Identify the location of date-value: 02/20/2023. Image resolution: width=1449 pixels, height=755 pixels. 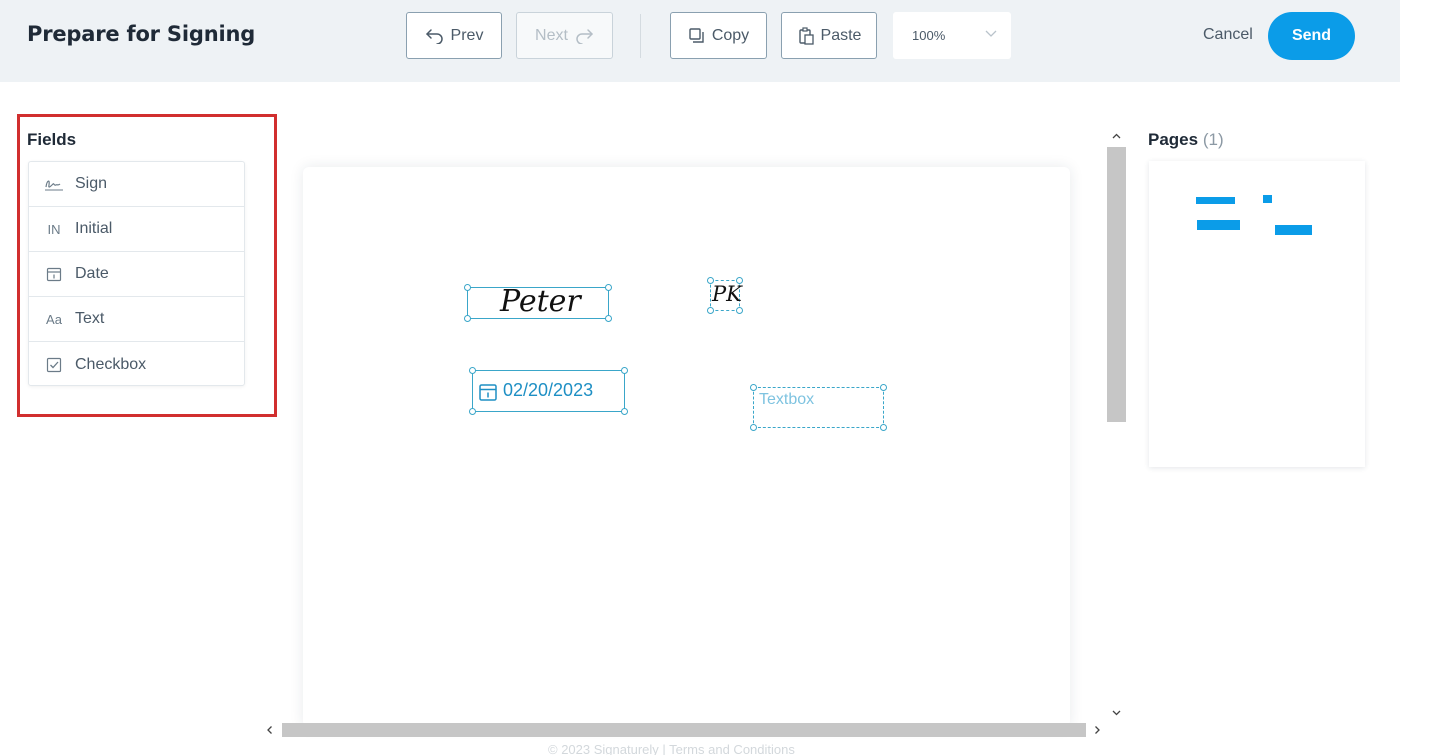
(548, 390).